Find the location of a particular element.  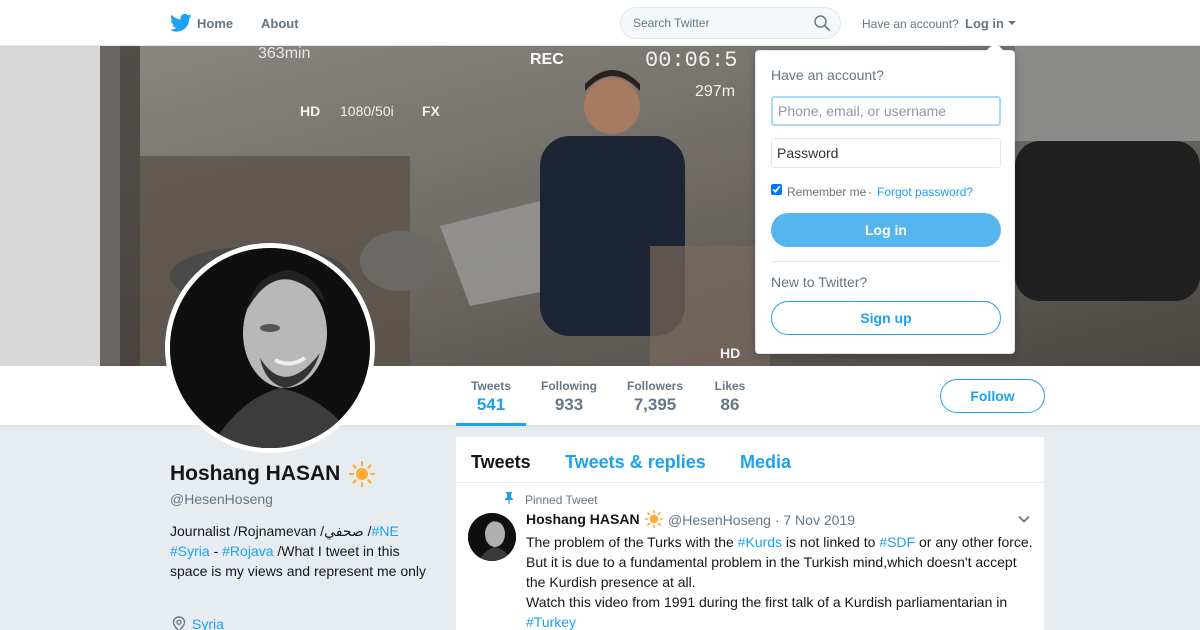

forgot-password-link: Forgot password? is located at coordinates (925, 192).